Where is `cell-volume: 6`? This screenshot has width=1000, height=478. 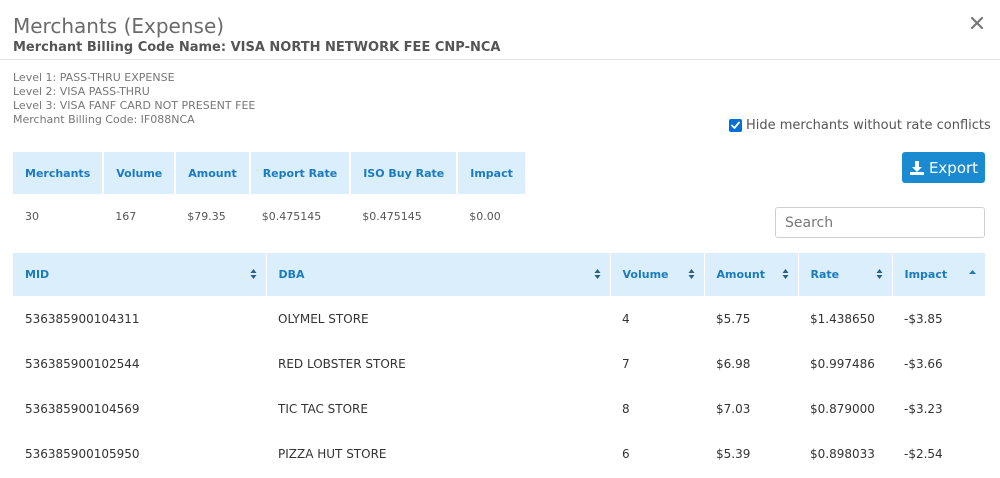
cell-volume: 6 is located at coordinates (626, 453).